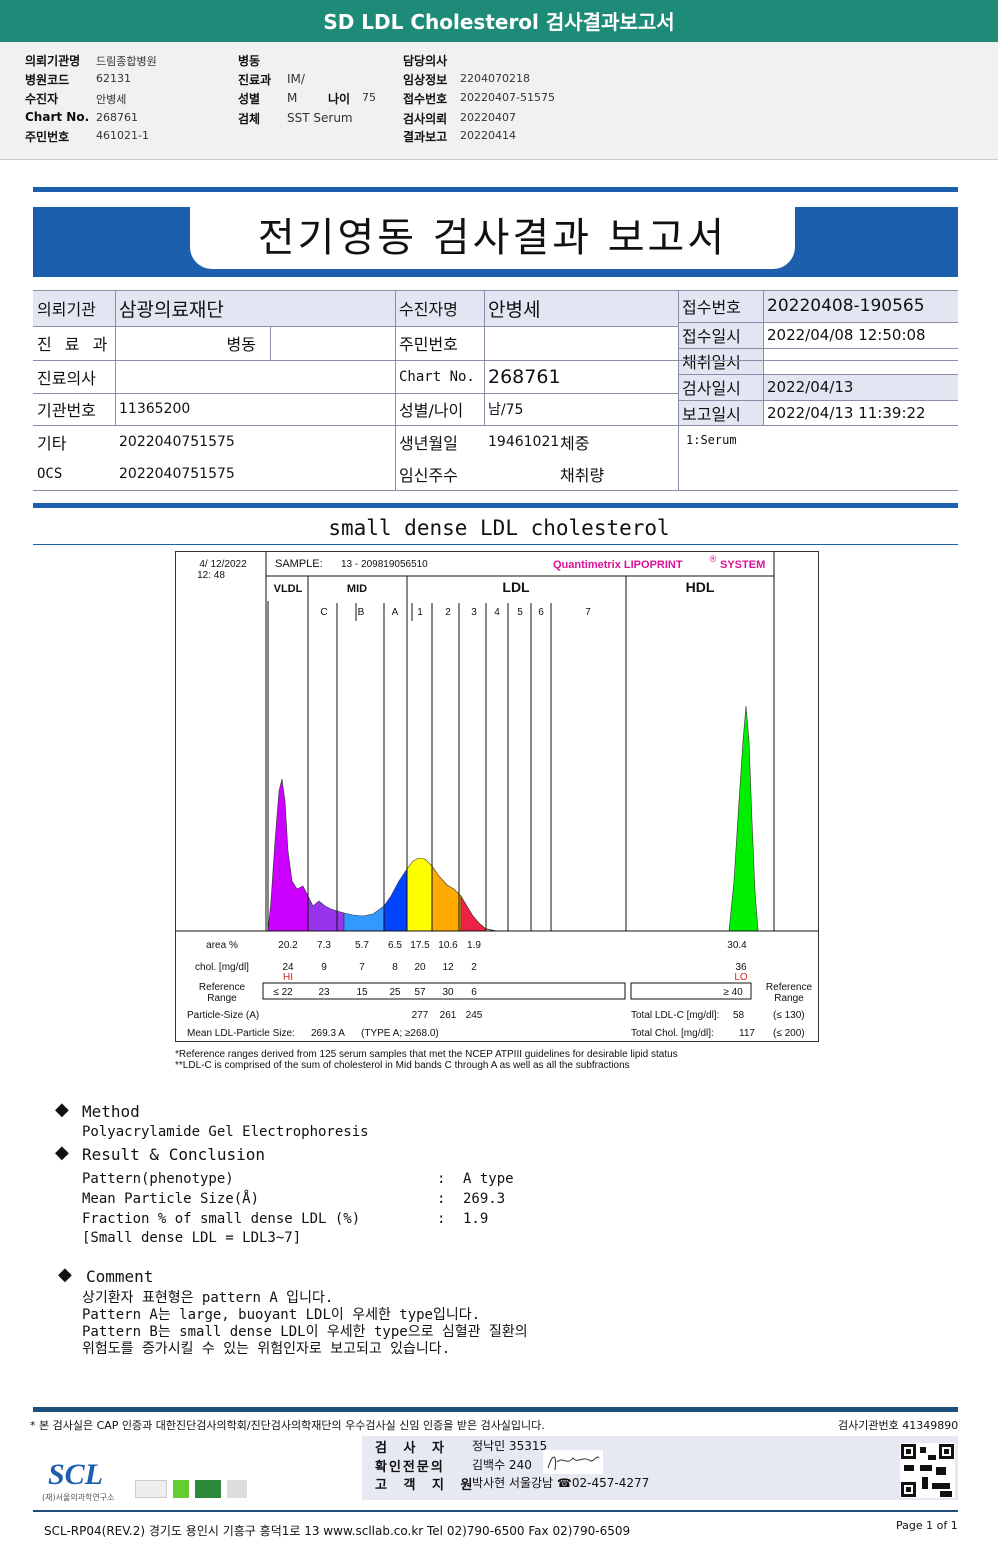  Describe the element at coordinates (720, 361) in the screenshot. I see `label-2: 채취일시` at that location.